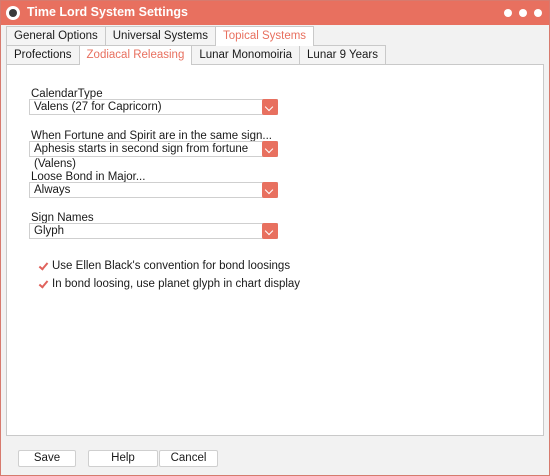 This screenshot has height=476, width=550. Describe the element at coordinates (49, 231) in the screenshot. I see `sign-names-value: Glyph` at that location.